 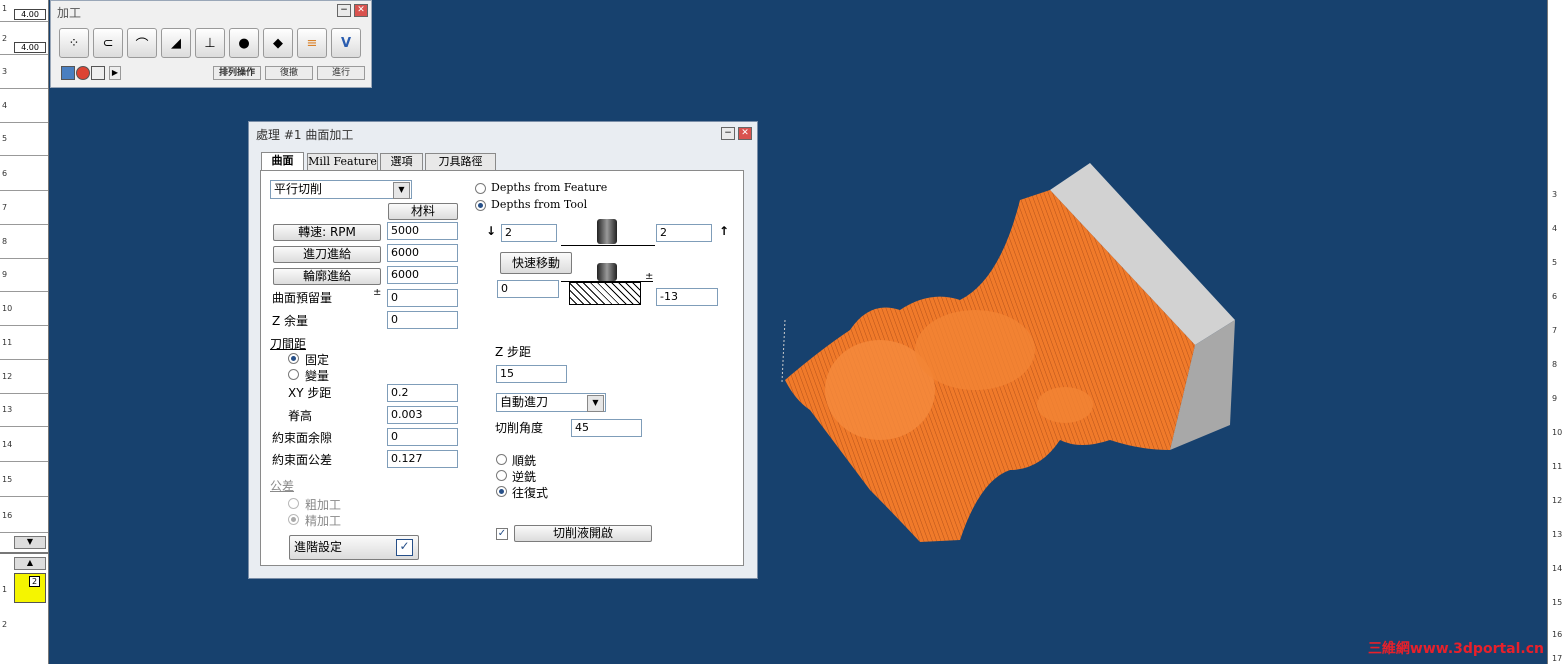 I want to click on tool-diameter: 4.00, so click(x=30, y=14).